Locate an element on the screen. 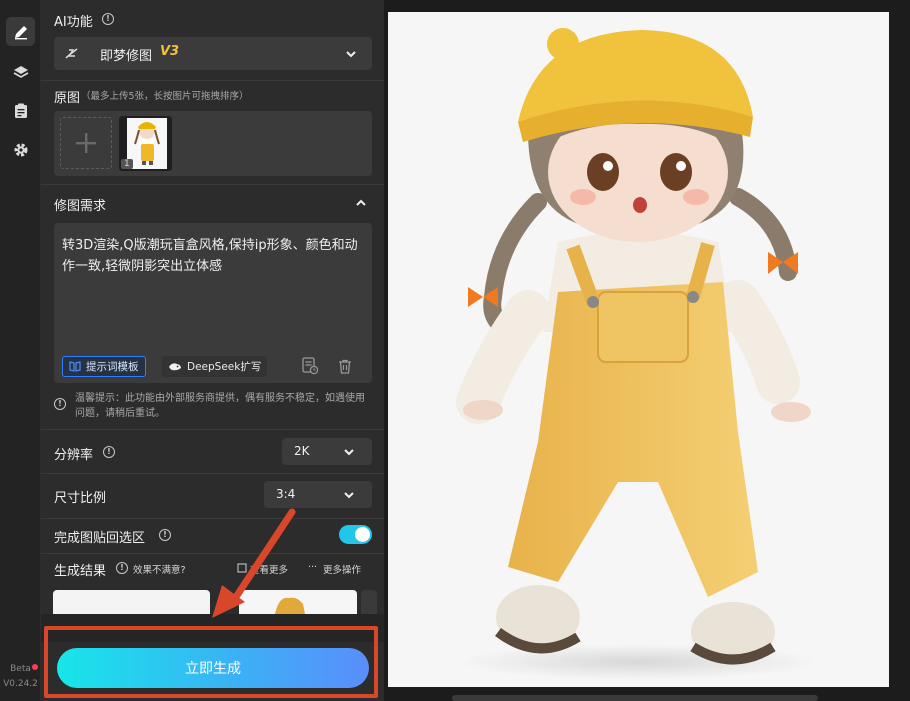  results-label: 生成结果 is located at coordinates (80, 571).